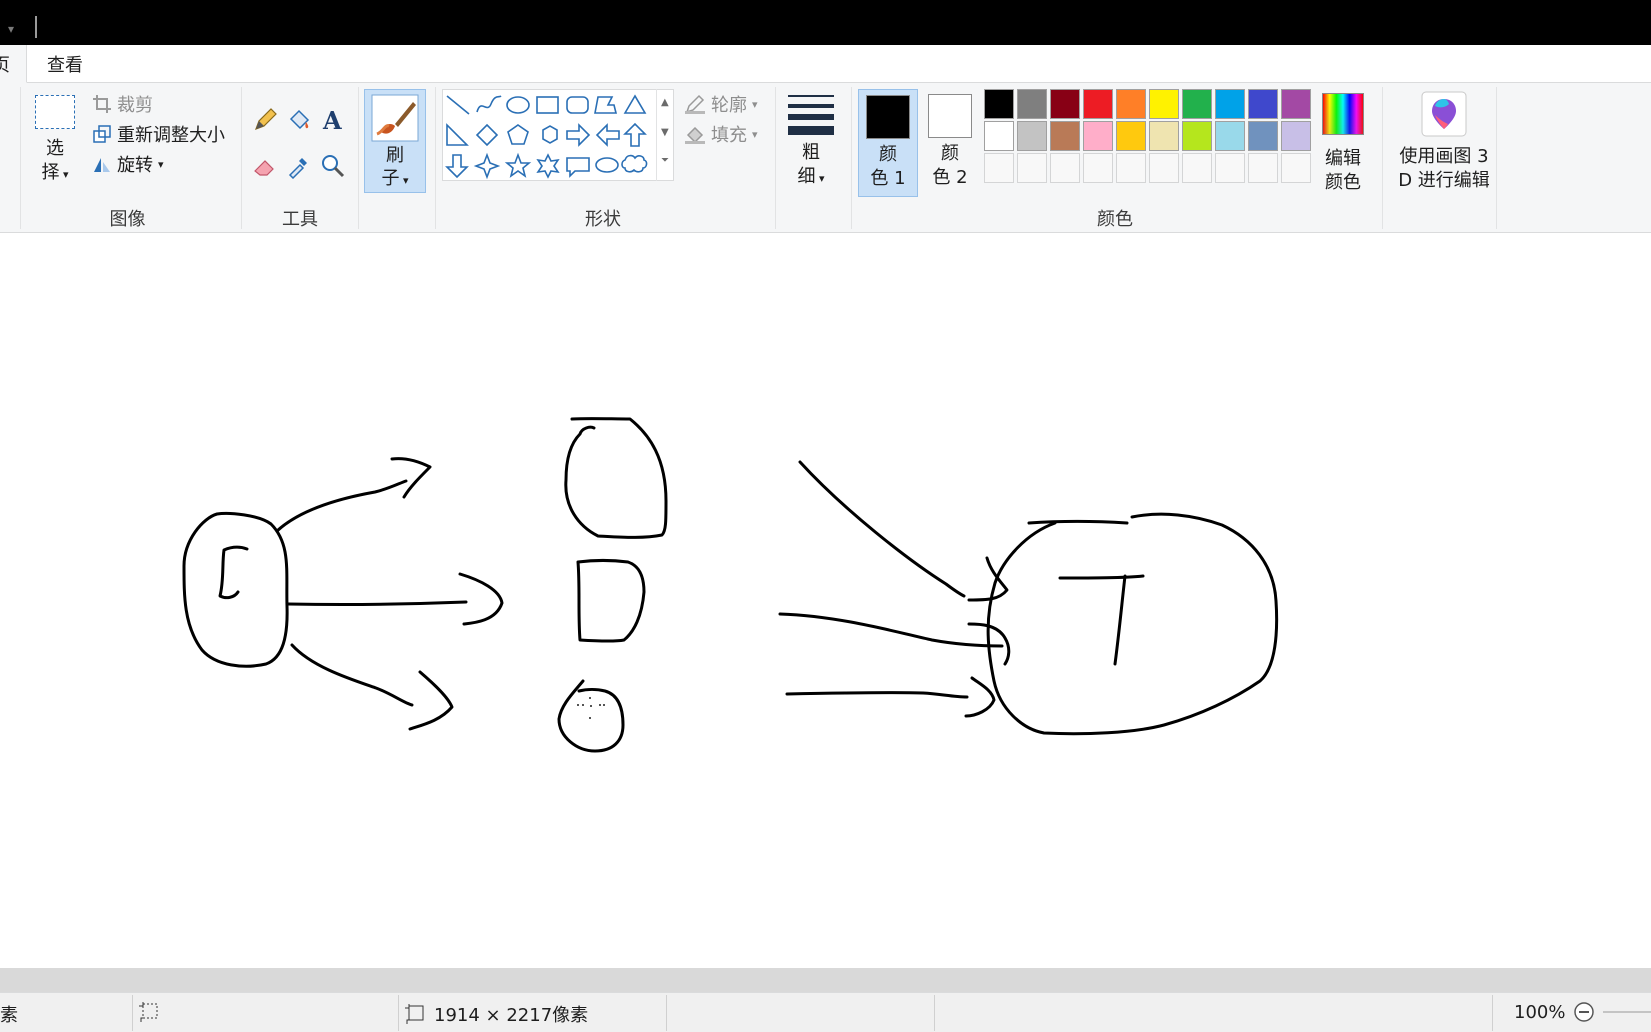 This screenshot has width=1651, height=1032. What do you see at coordinates (299, 166) in the screenshot?
I see `color-picker-icon` at bounding box center [299, 166].